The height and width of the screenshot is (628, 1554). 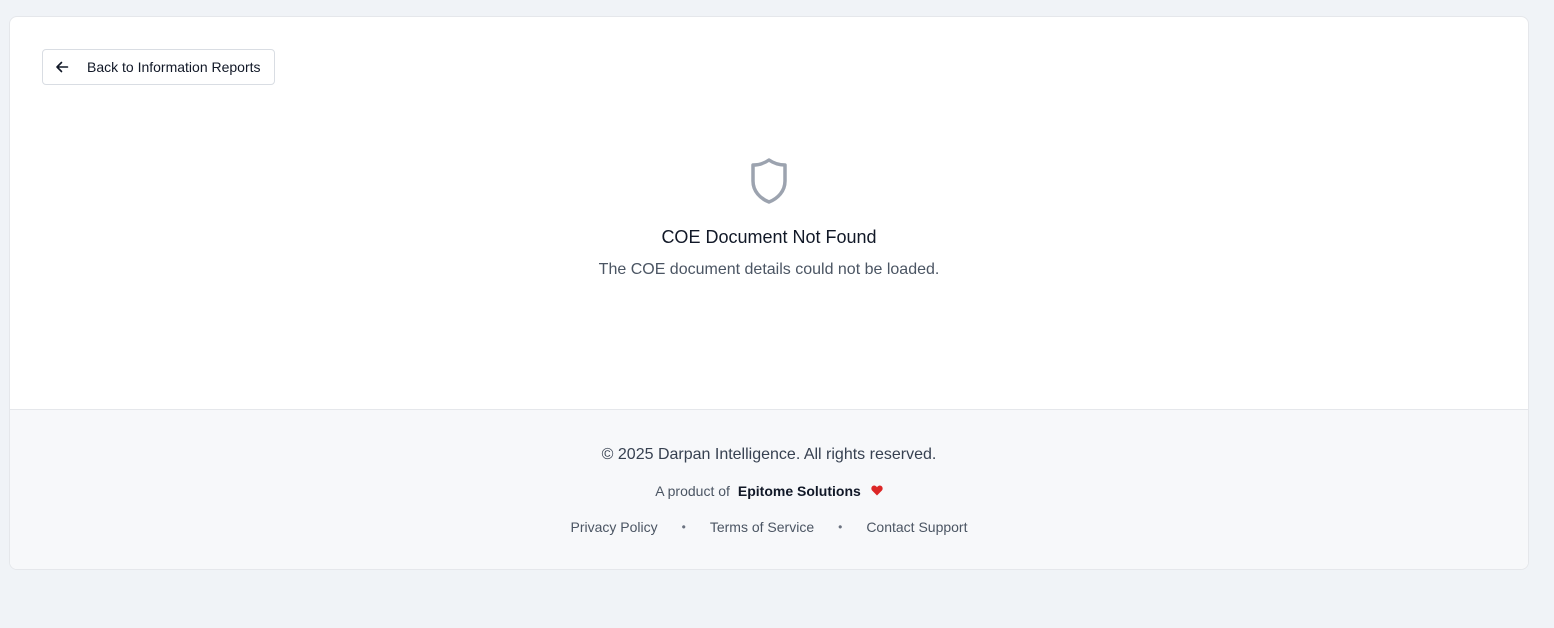 What do you see at coordinates (769, 181) in the screenshot?
I see `shield-icon` at bounding box center [769, 181].